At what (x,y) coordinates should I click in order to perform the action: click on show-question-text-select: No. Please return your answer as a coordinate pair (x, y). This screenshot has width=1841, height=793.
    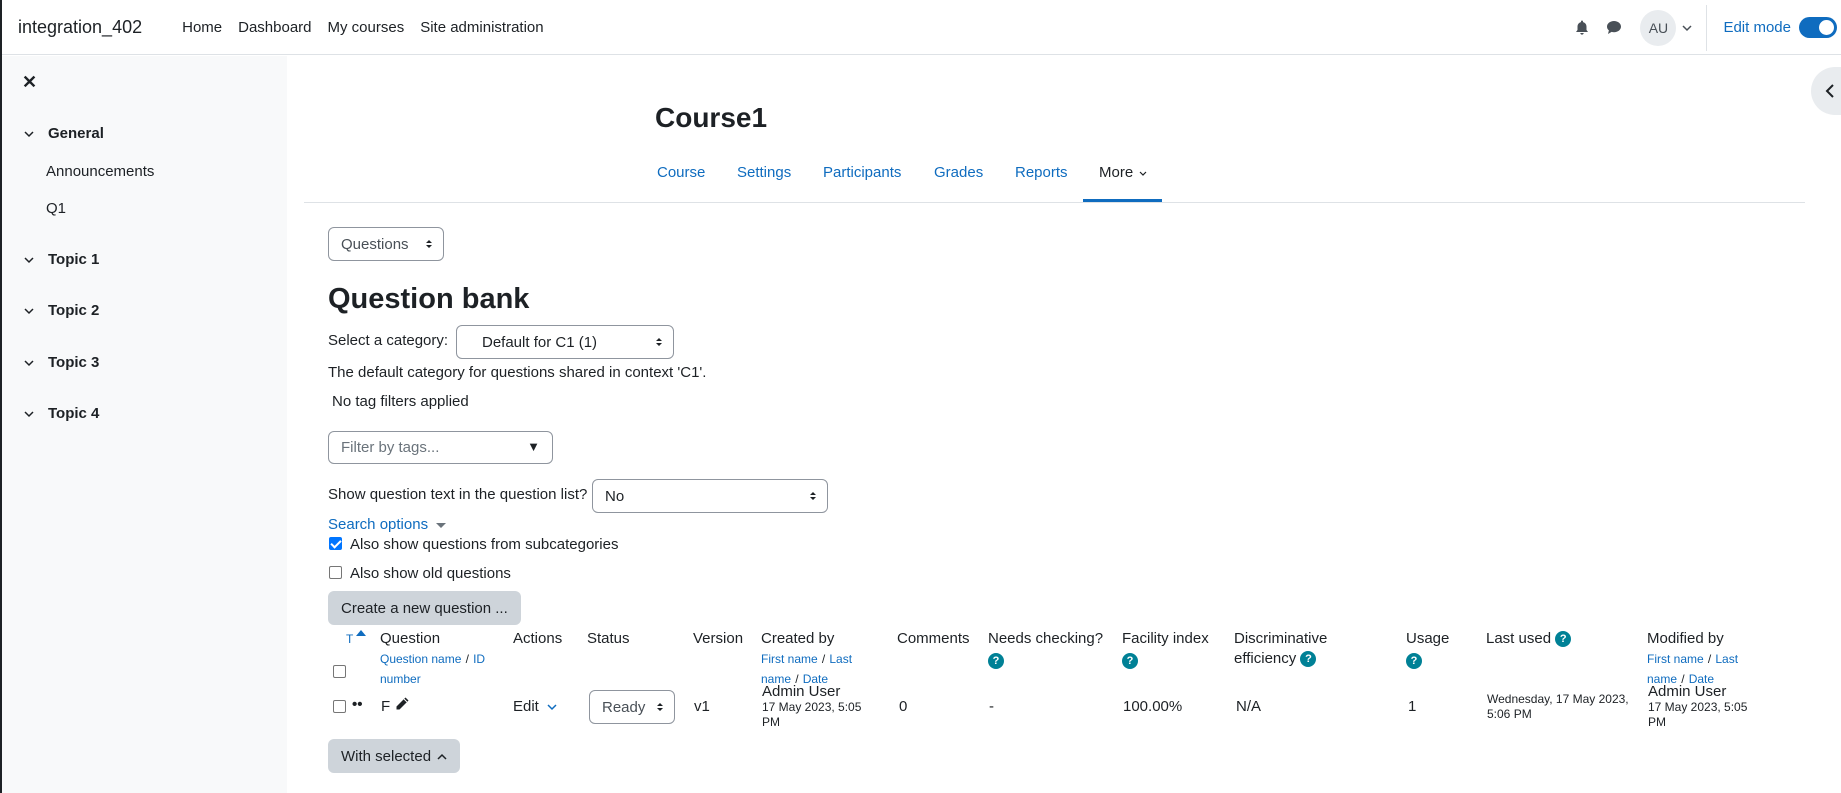
    Looking at the image, I should click on (710, 496).